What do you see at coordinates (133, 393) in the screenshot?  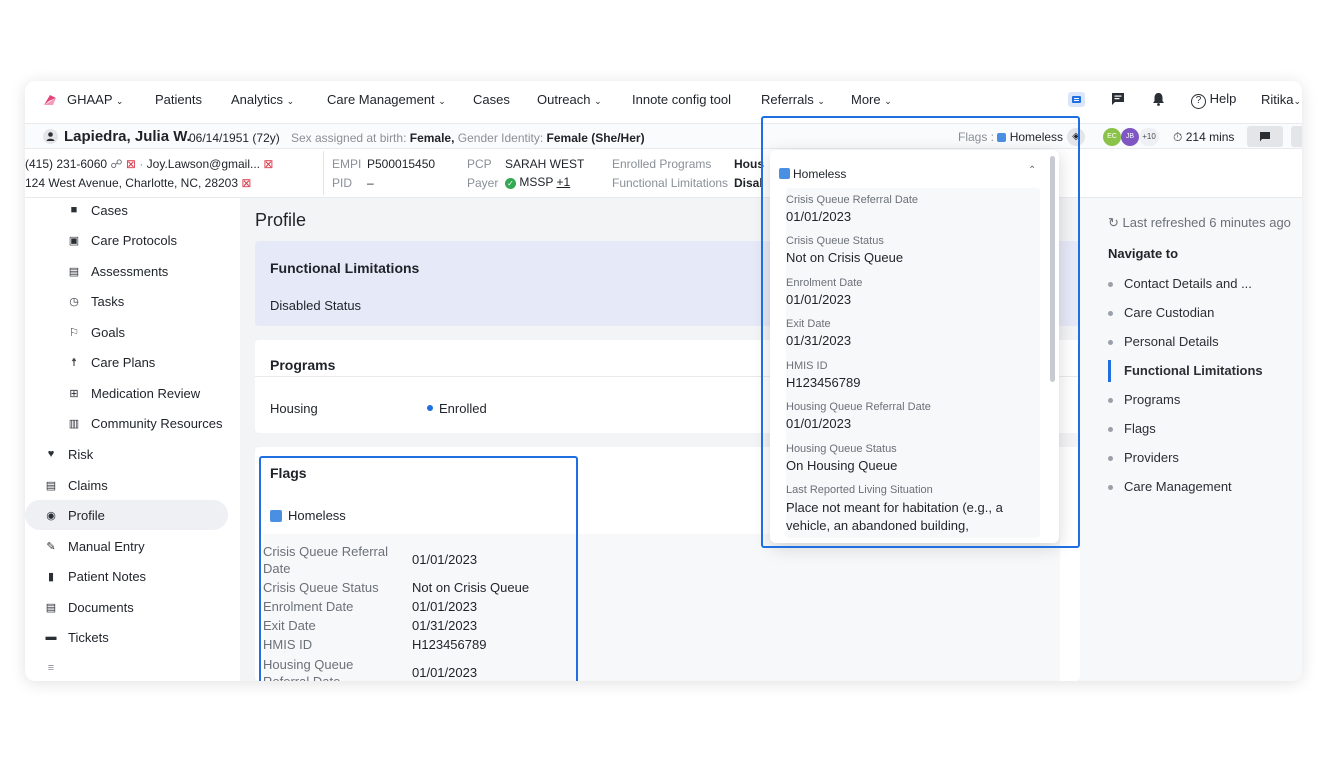 I see `sidebar-item-medication-review: ⊞ Medication Review` at bounding box center [133, 393].